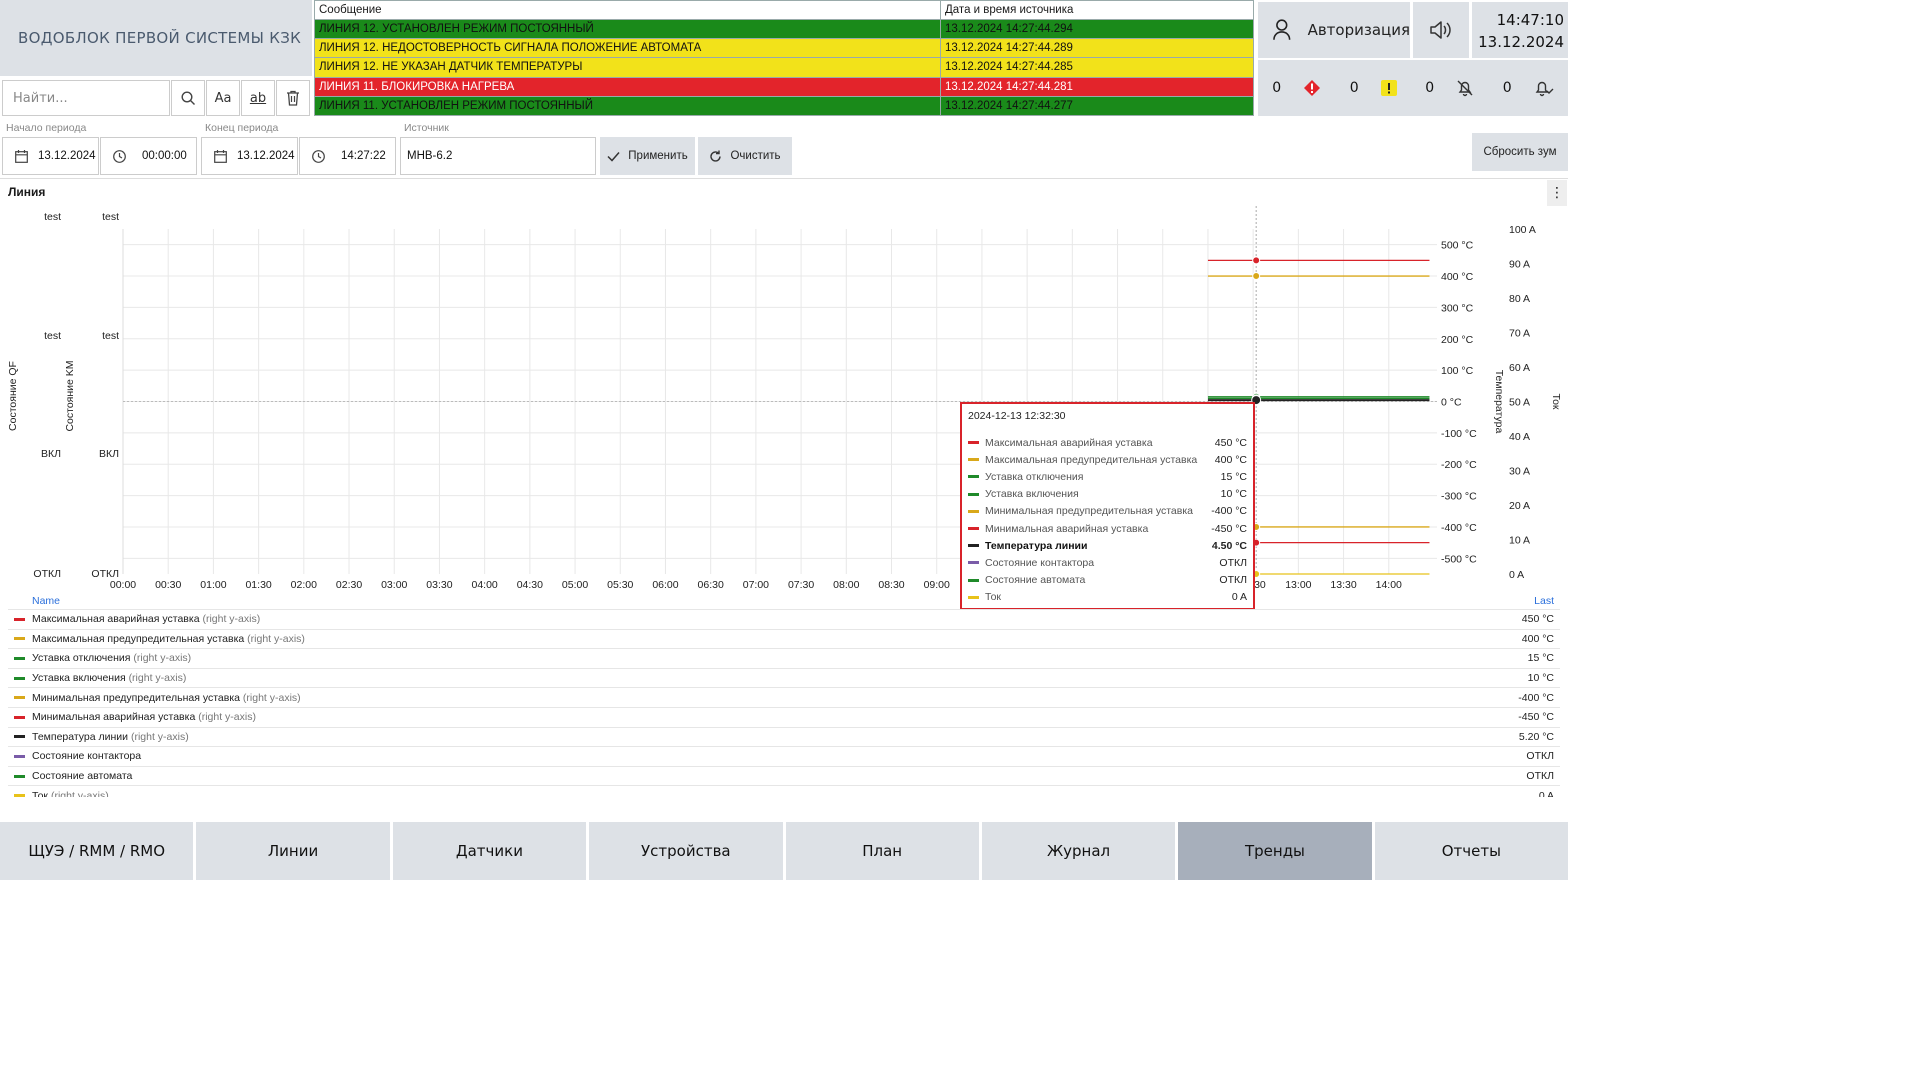 Image resolution: width=1919 pixels, height=1076 pixels. What do you see at coordinates (1544, 602) in the screenshot?
I see `legend-col-last: Last` at bounding box center [1544, 602].